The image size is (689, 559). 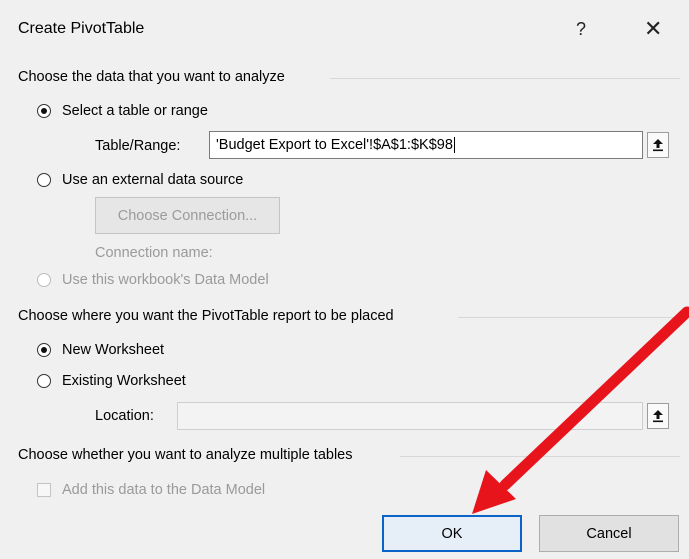 I want to click on ok-button: OK, so click(x=452, y=533).